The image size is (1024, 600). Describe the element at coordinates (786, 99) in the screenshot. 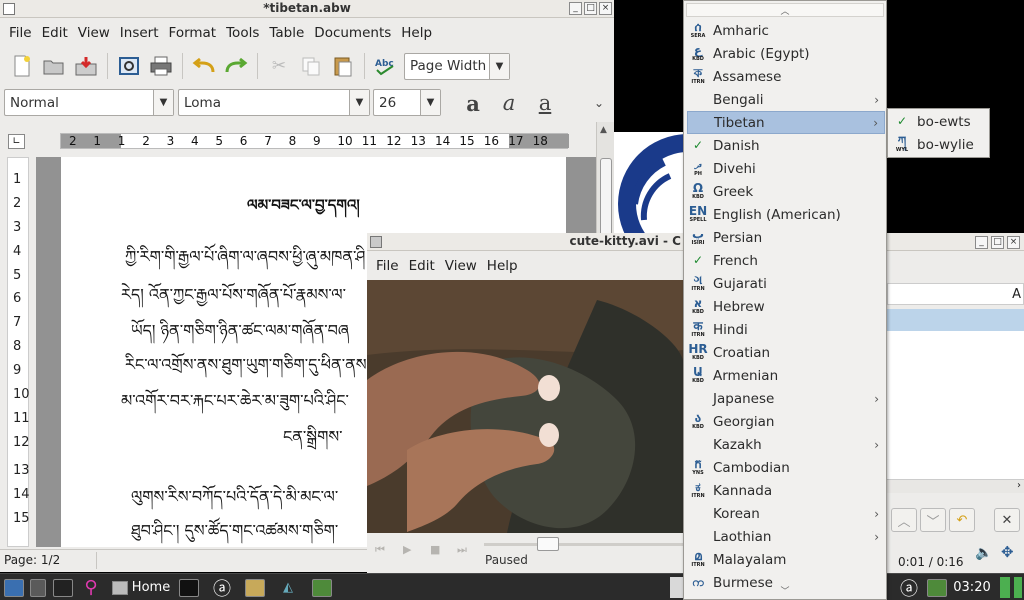

I see `language-item-bengali: Bengali ›` at that location.